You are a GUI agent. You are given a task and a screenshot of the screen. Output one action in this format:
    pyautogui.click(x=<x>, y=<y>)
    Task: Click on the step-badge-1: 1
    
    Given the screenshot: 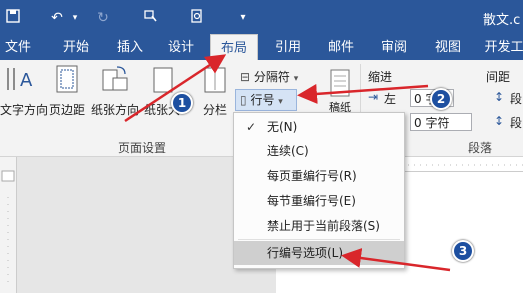 What is the action you would take?
    pyautogui.click(x=182, y=103)
    